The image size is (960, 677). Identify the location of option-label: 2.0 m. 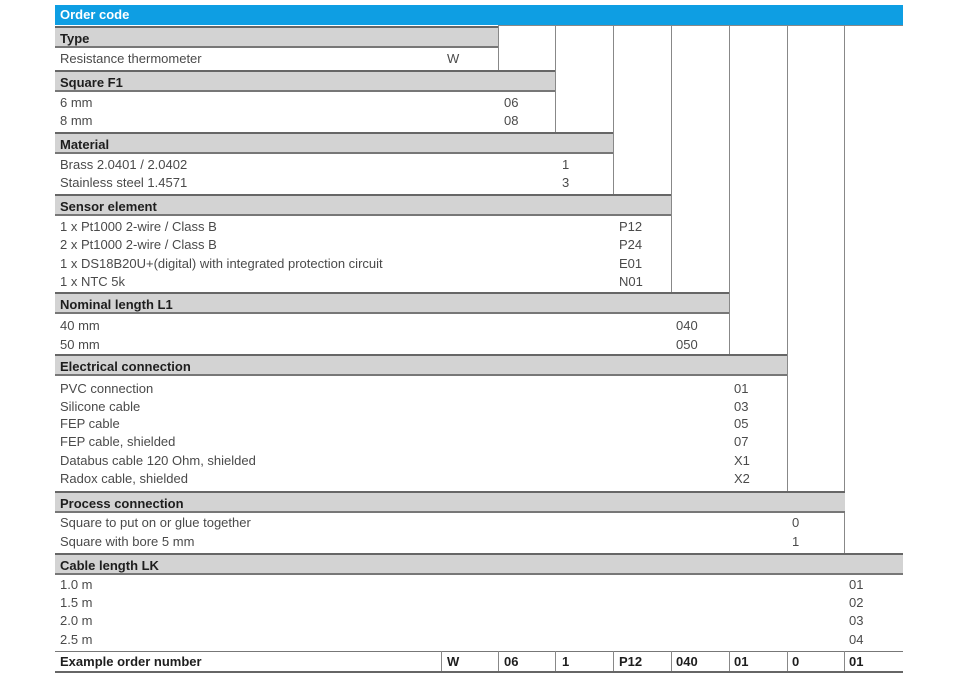
(76, 620).